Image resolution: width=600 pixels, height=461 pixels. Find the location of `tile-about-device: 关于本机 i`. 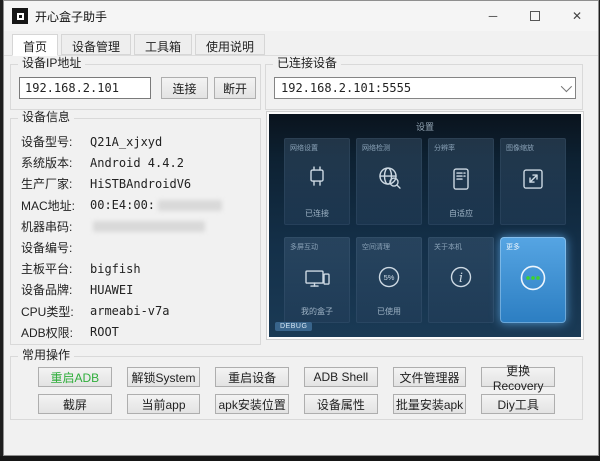

tile-about-device: 关于本机 i is located at coordinates (461, 279).